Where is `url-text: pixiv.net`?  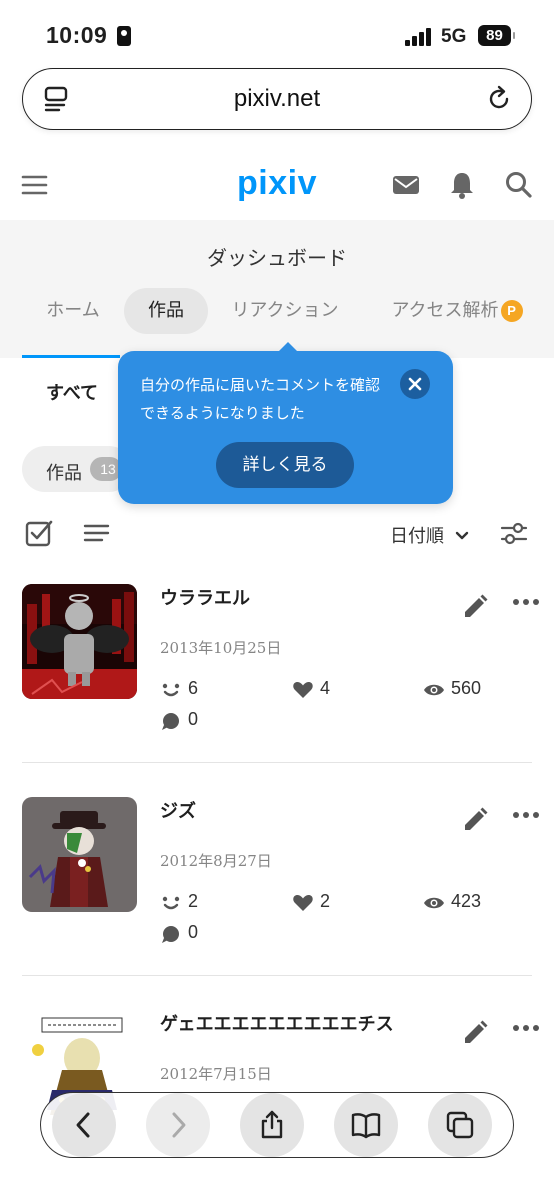
url-text: pixiv.net is located at coordinates (277, 99).